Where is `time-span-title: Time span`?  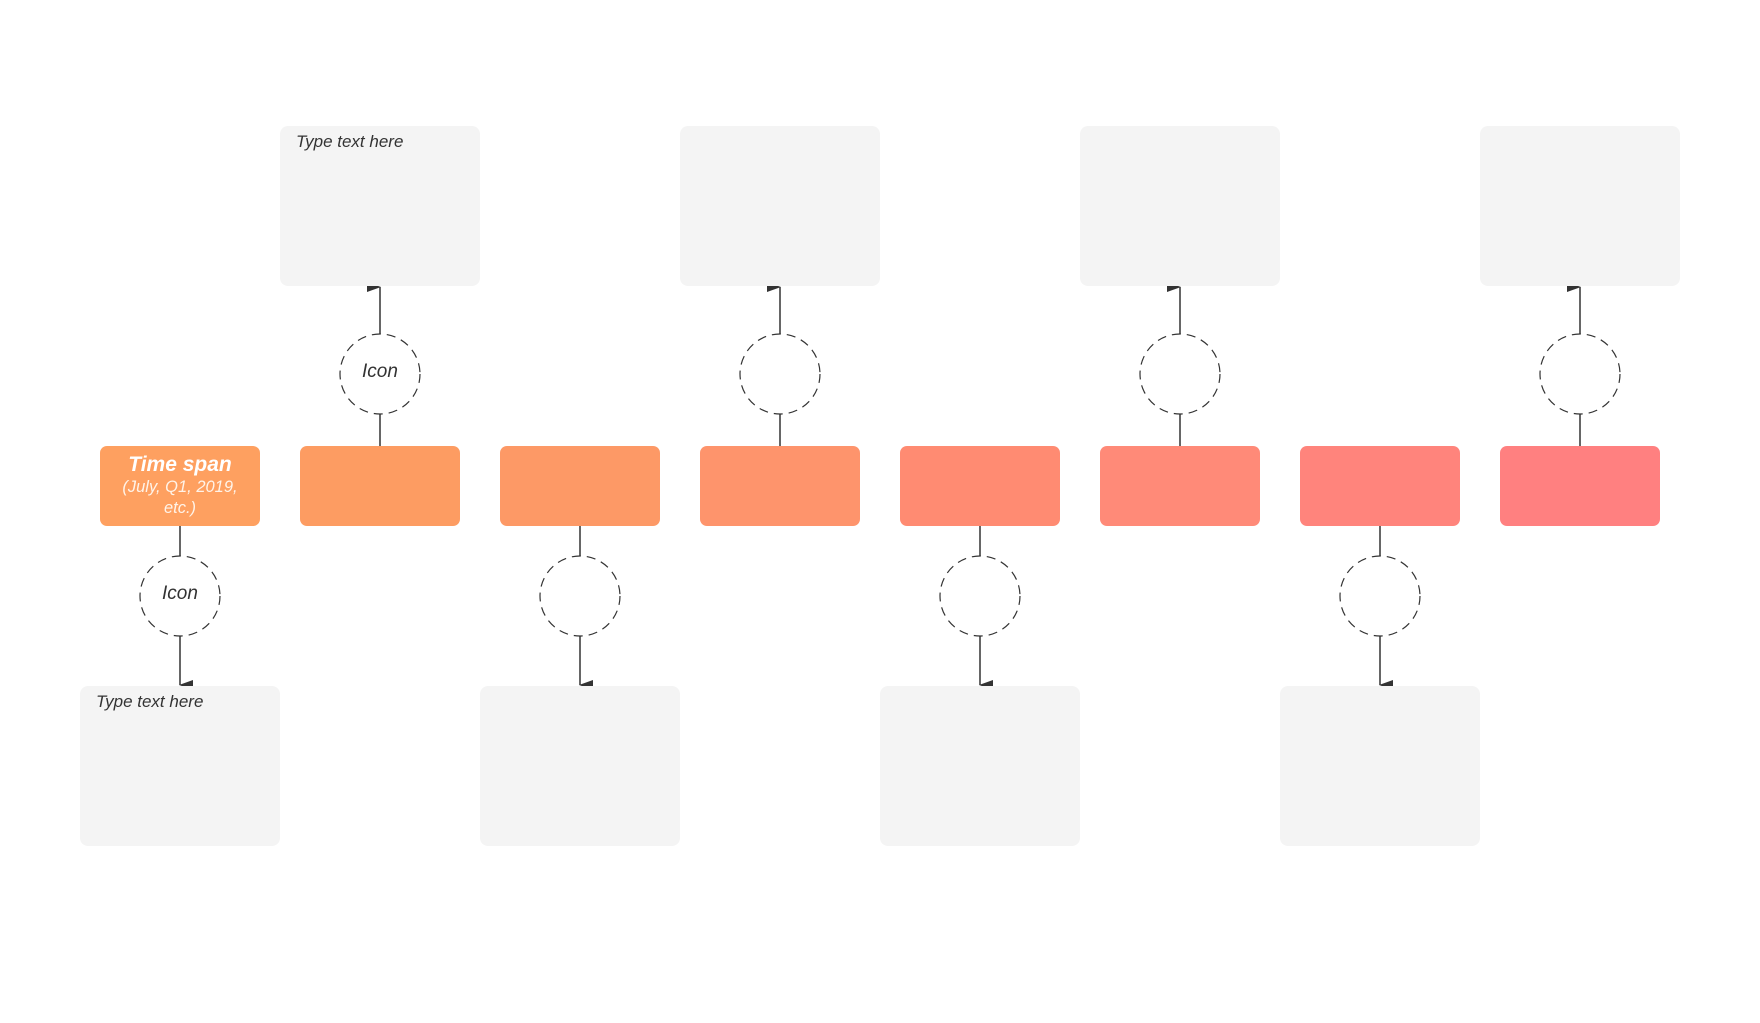
time-span-title: Time span is located at coordinates (180, 464).